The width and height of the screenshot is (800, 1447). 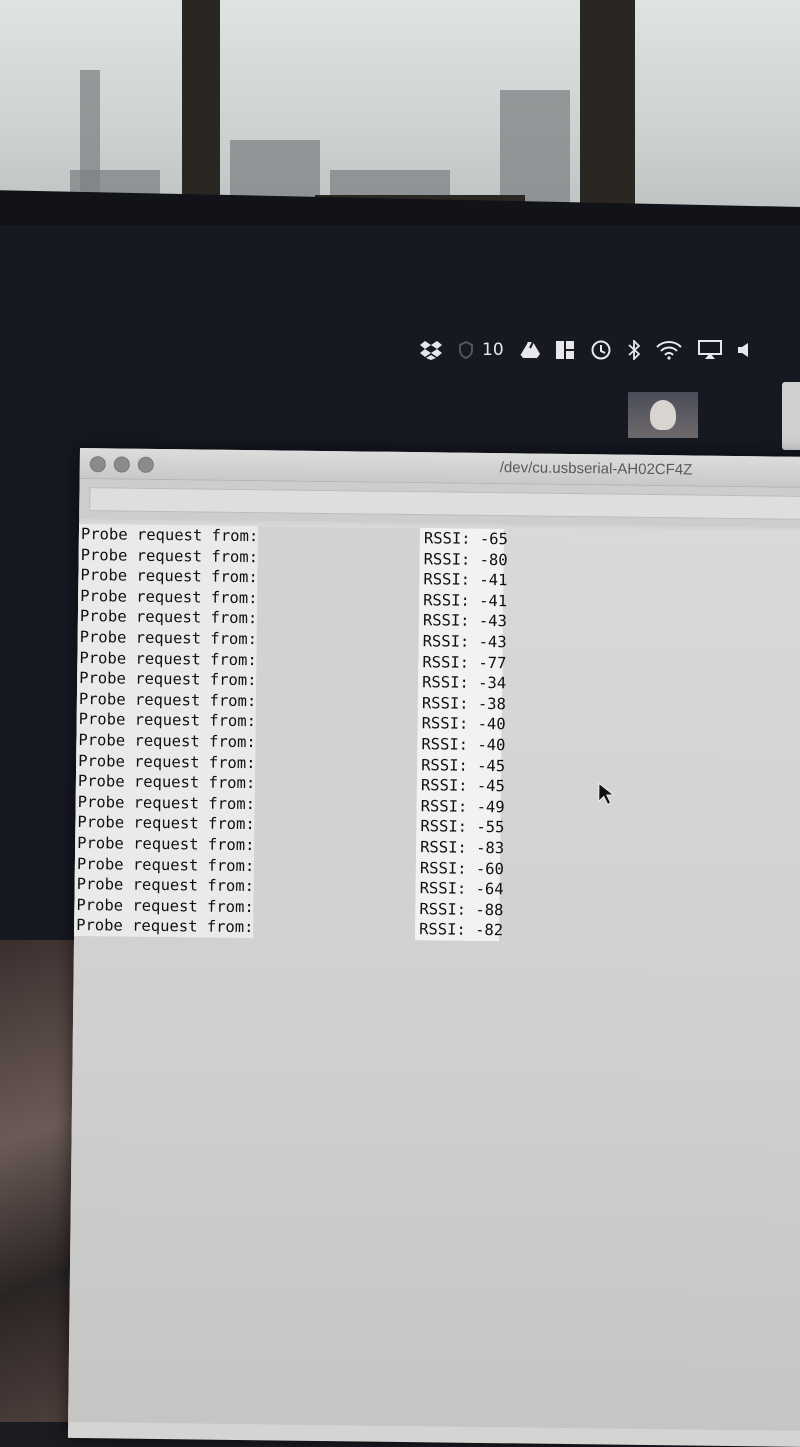 I want to click on background-desk-clutter, so click(x=37, y=1181).